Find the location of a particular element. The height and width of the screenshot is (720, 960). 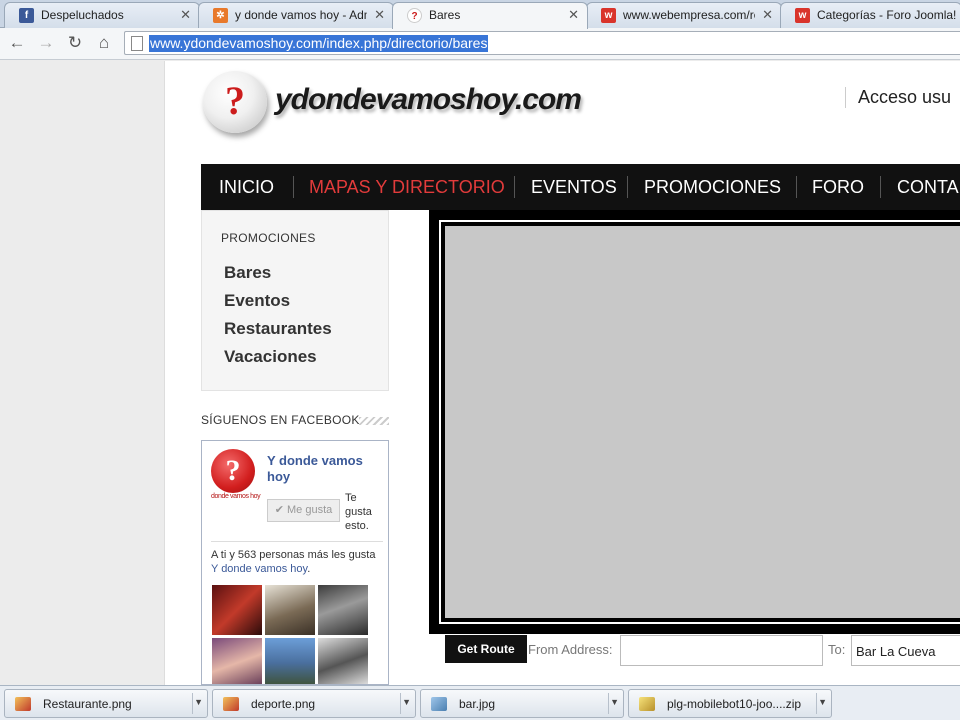

zip-file-icon is located at coordinates (647, 704).